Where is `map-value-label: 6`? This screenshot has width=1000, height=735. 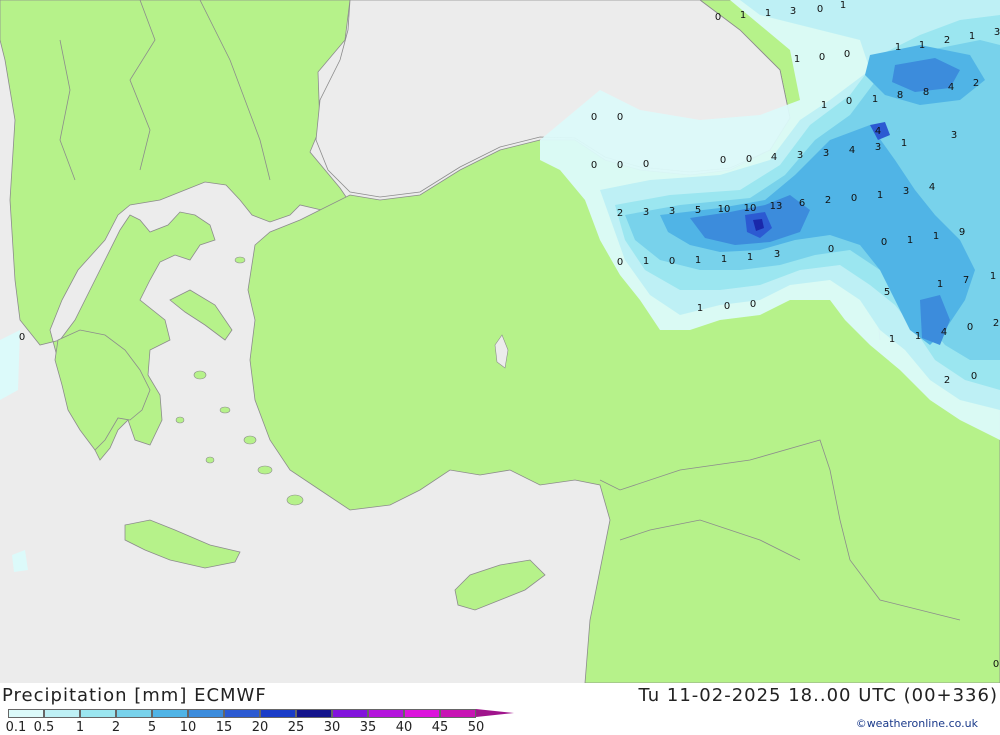
map-value-label: 6 is located at coordinates (802, 203).